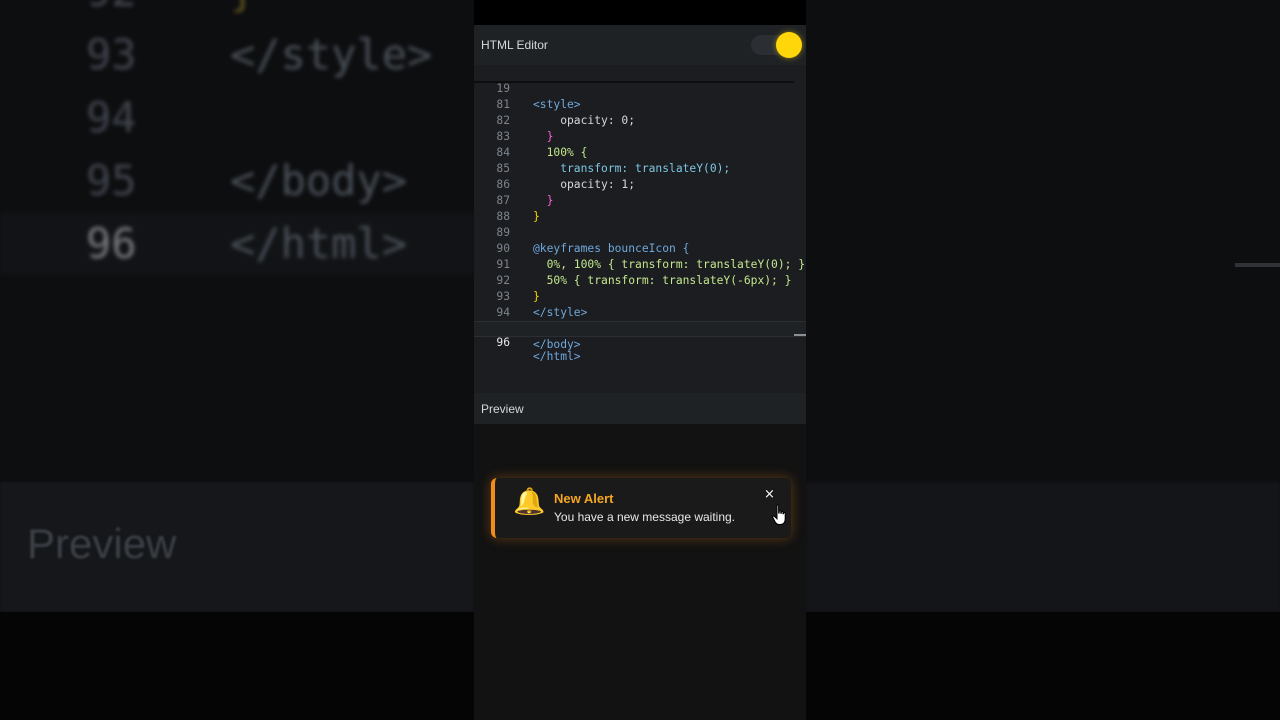  What do you see at coordinates (779, 514) in the screenshot?
I see `hand-cursor-icon` at bounding box center [779, 514].